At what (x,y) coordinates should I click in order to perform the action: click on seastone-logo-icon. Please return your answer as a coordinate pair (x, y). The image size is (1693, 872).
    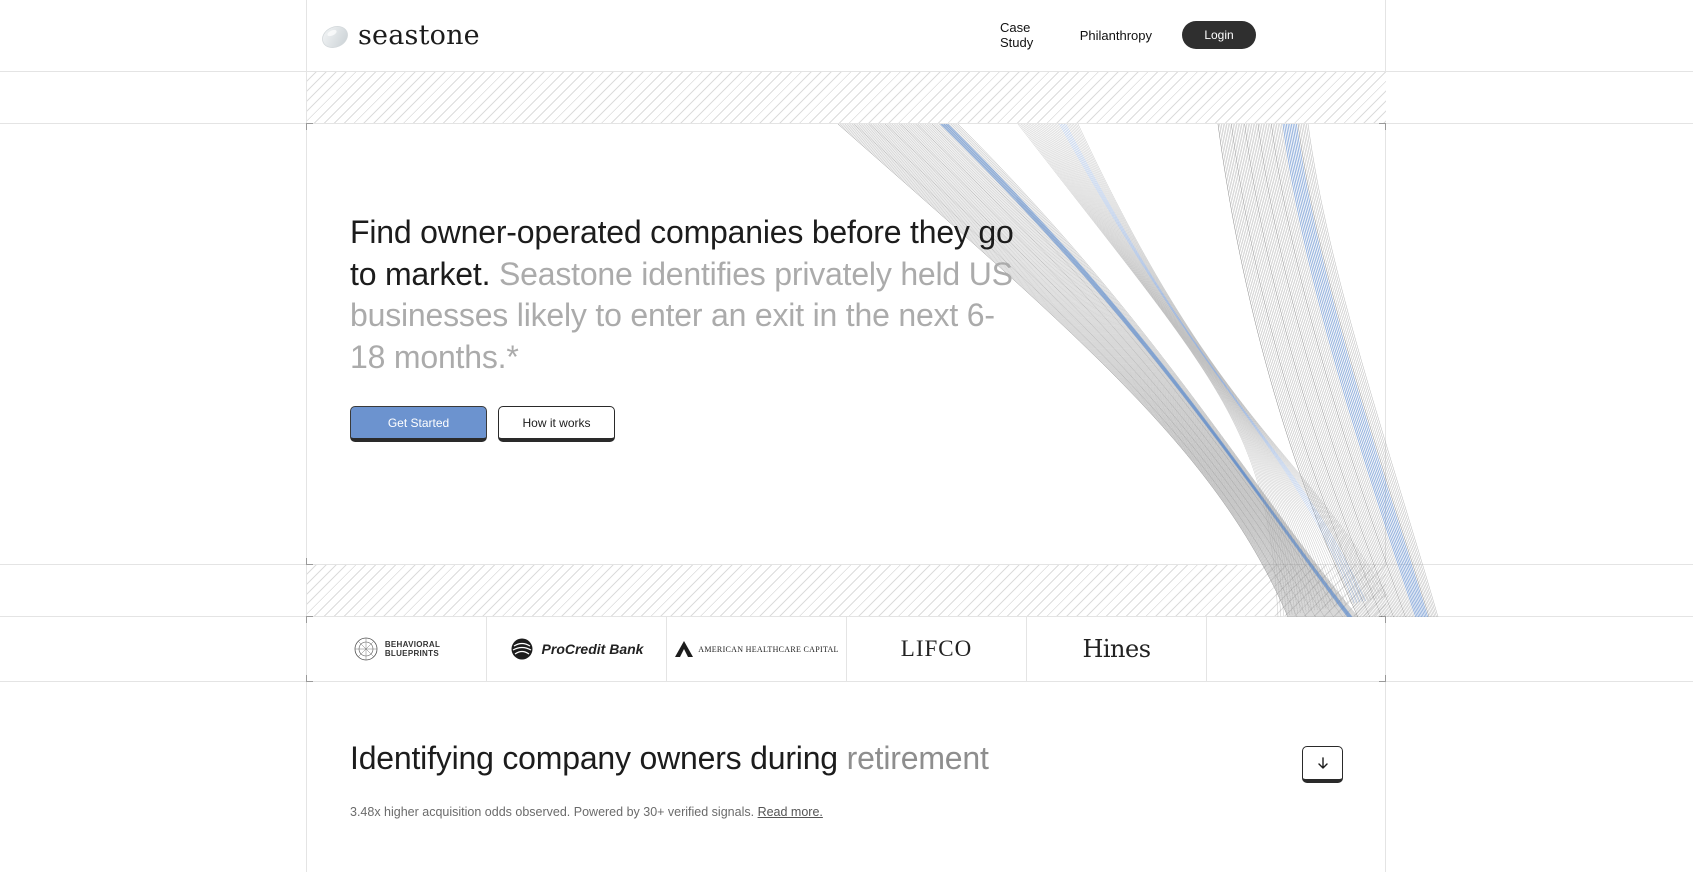
    Looking at the image, I should click on (335, 36).